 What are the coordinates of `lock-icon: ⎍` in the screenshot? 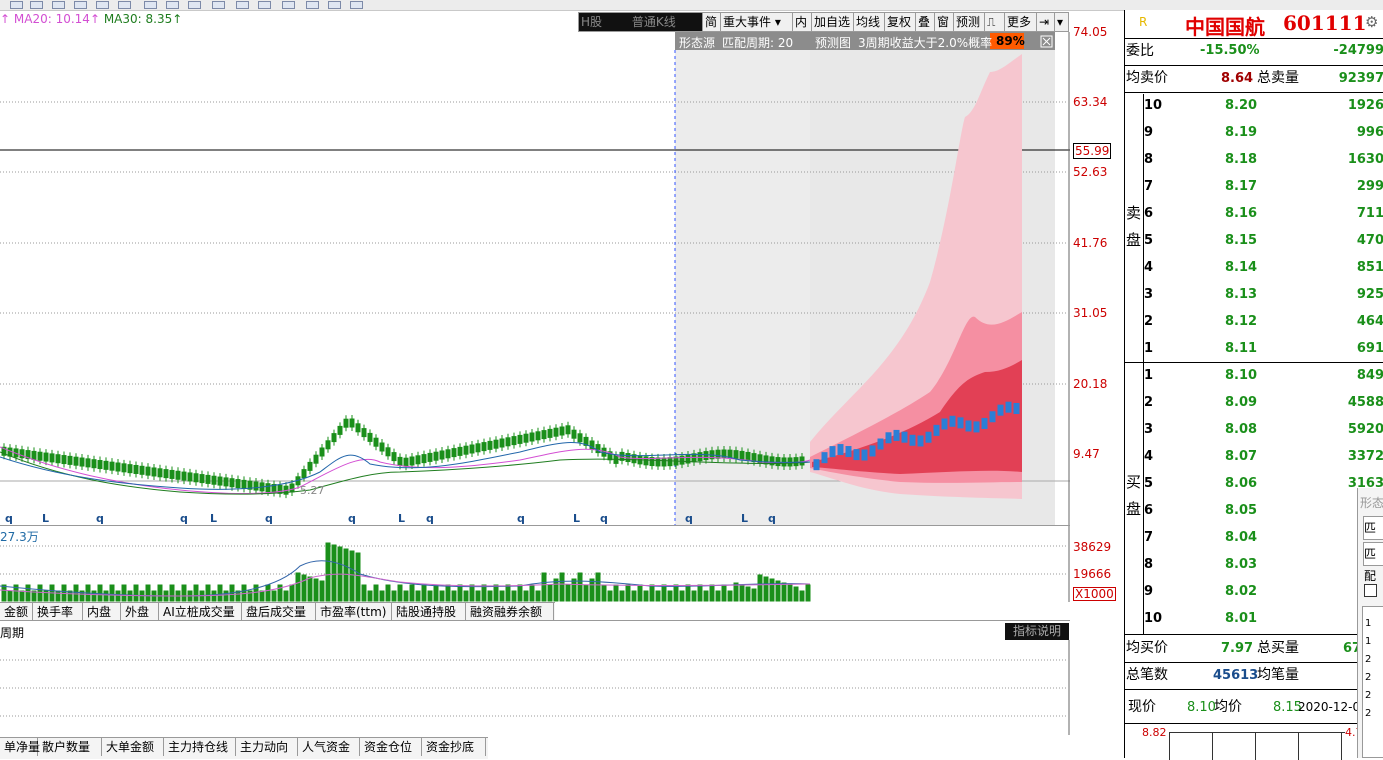 It's located at (995, 22).